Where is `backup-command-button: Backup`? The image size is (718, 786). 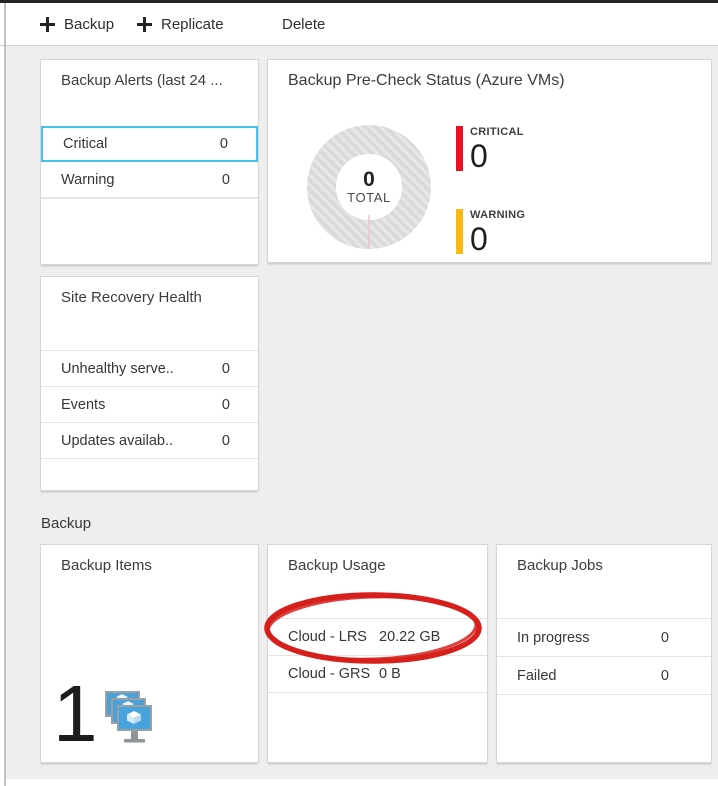
backup-command-button: Backup is located at coordinates (77, 24).